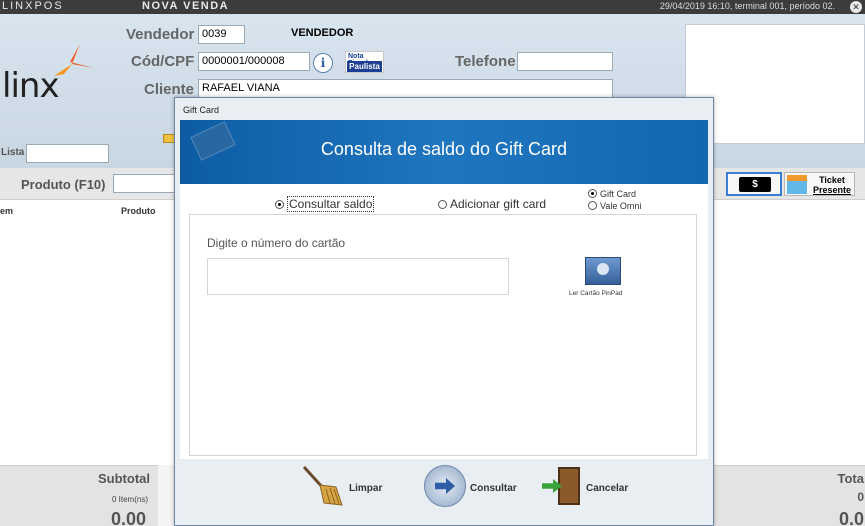 This screenshot has width=865, height=526. Describe the element at coordinates (485, 61) in the screenshot. I see `telefone-label: Telefone` at that location.